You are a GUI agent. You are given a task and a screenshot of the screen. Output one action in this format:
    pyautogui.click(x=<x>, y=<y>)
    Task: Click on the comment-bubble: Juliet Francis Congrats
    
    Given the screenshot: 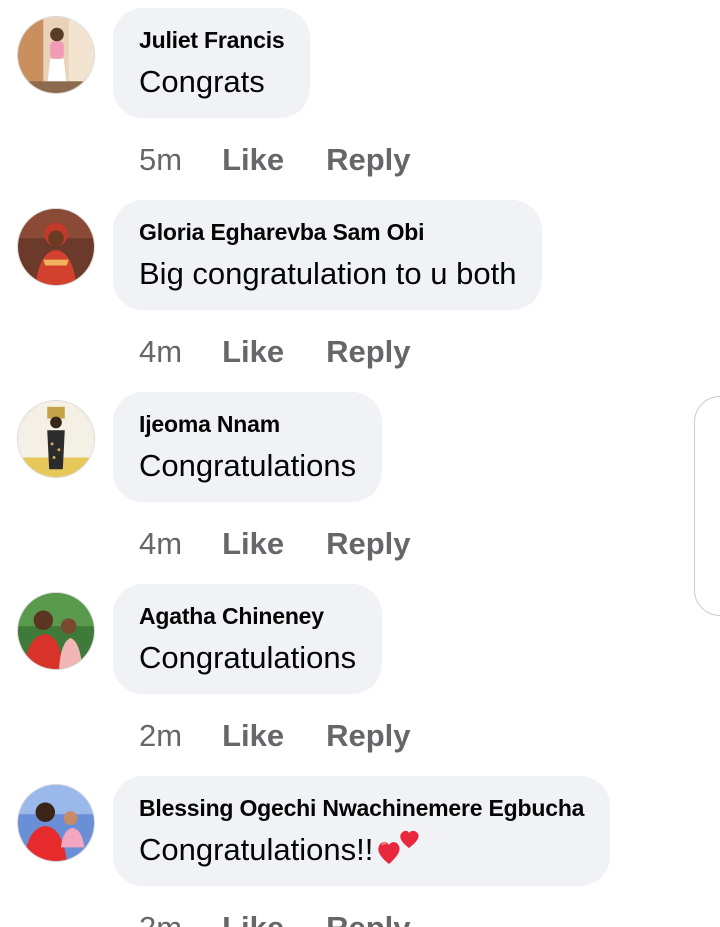 What is the action you would take?
    pyautogui.click(x=212, y=63)
    